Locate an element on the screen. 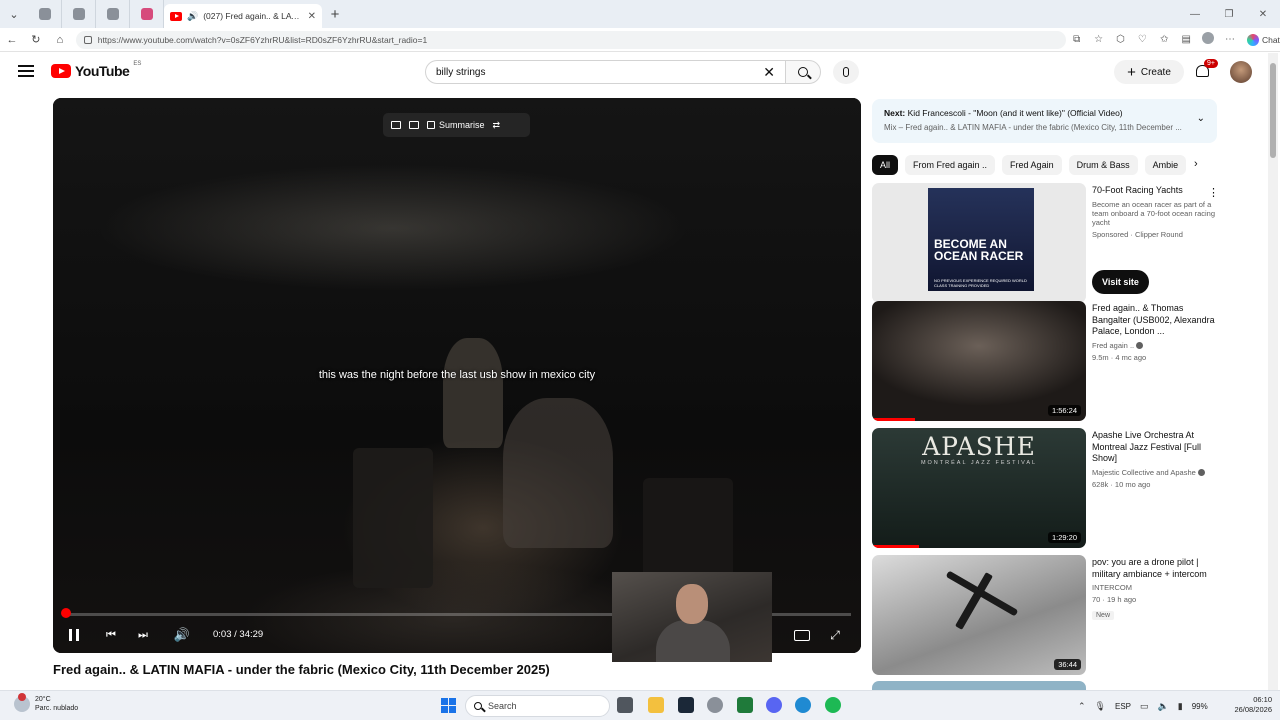 Image resolution: width=1280 pixels, height=721 pixels. tab-actions-menu: ⌄ is located at coordinates (14, 14).